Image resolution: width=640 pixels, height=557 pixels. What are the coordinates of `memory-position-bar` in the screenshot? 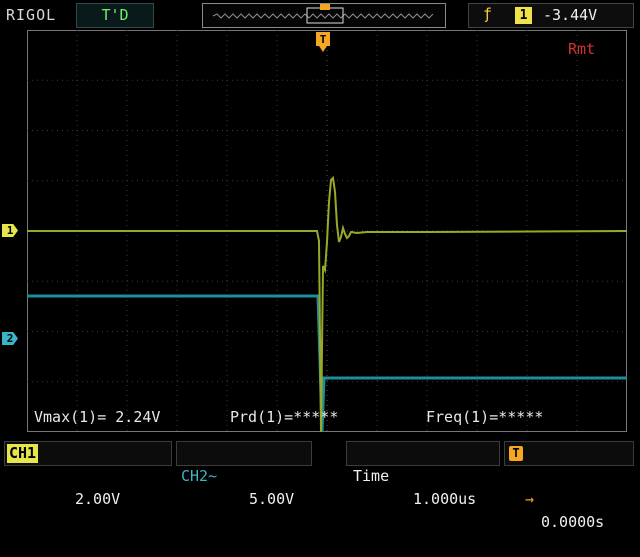 It's located at (324, 15).